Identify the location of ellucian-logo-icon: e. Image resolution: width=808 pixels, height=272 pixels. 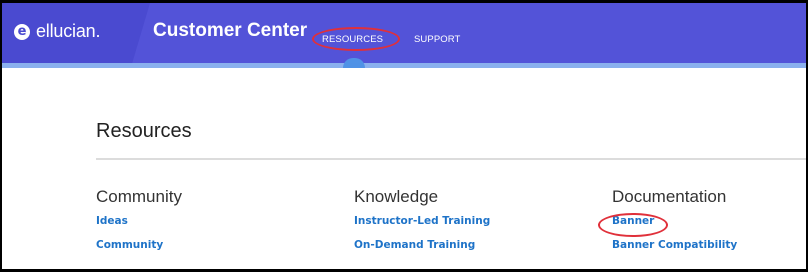
(22, 31).